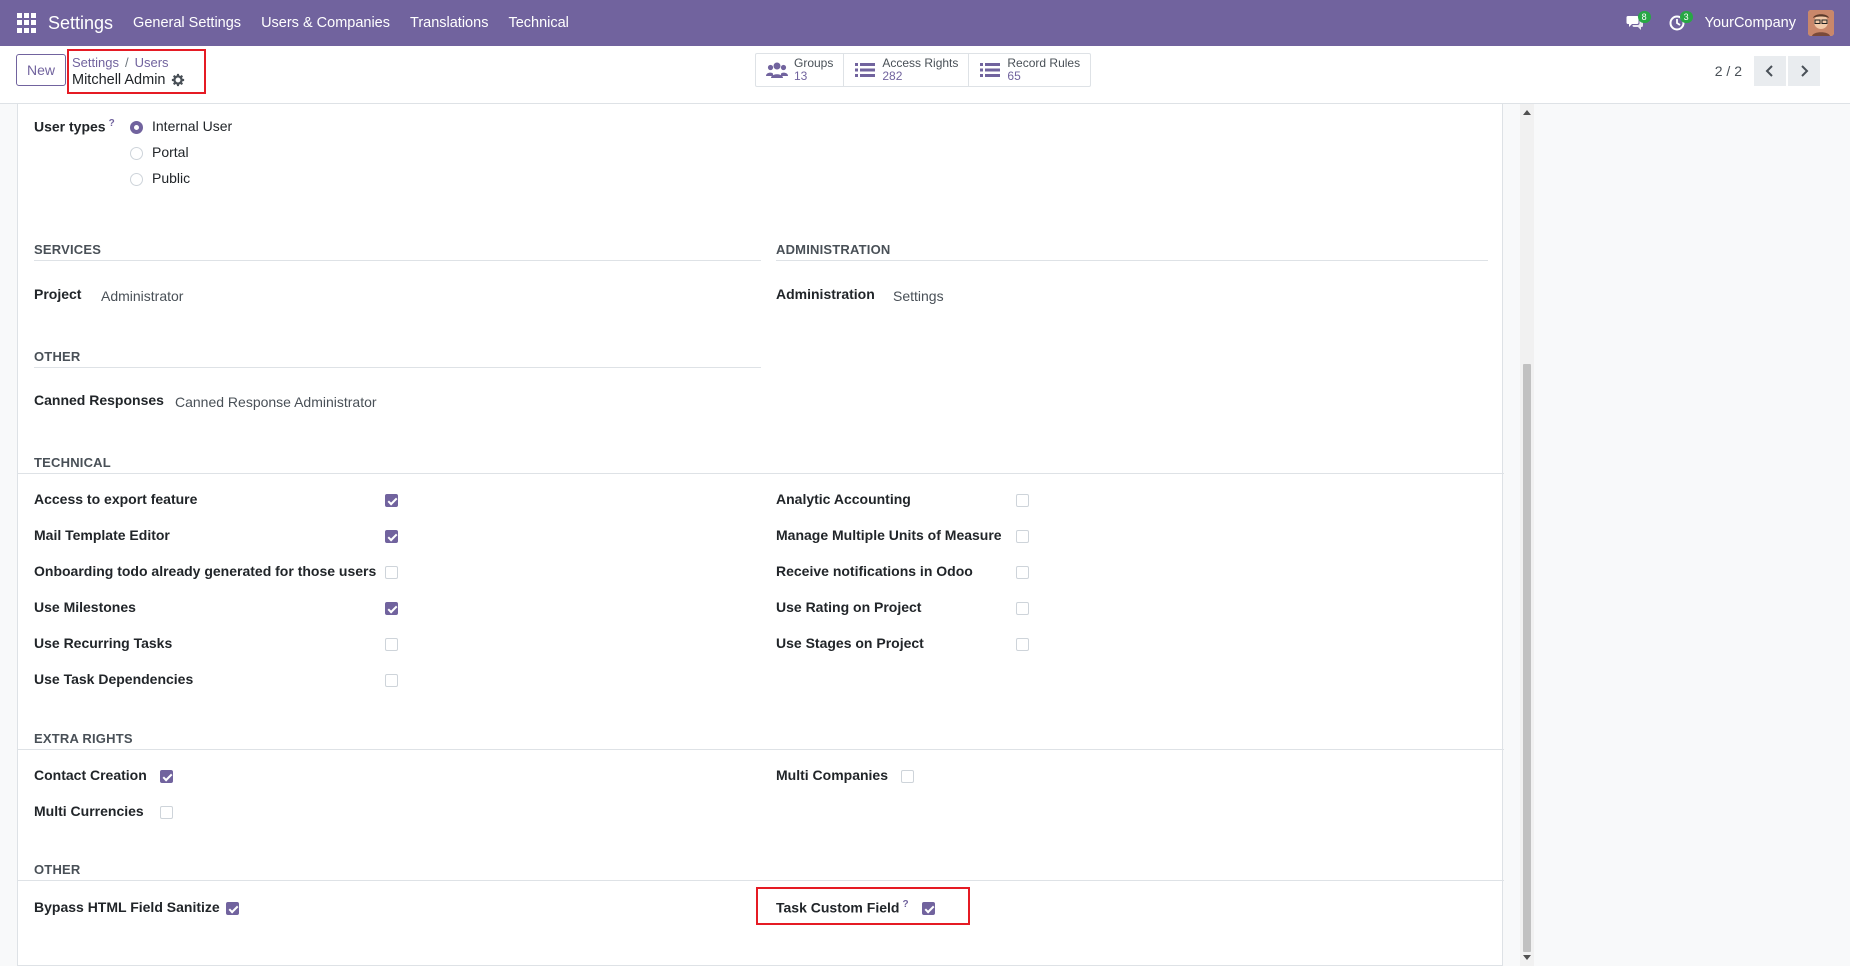  I want to click on extra-checkbox-contact-creation, so click(166, 776).